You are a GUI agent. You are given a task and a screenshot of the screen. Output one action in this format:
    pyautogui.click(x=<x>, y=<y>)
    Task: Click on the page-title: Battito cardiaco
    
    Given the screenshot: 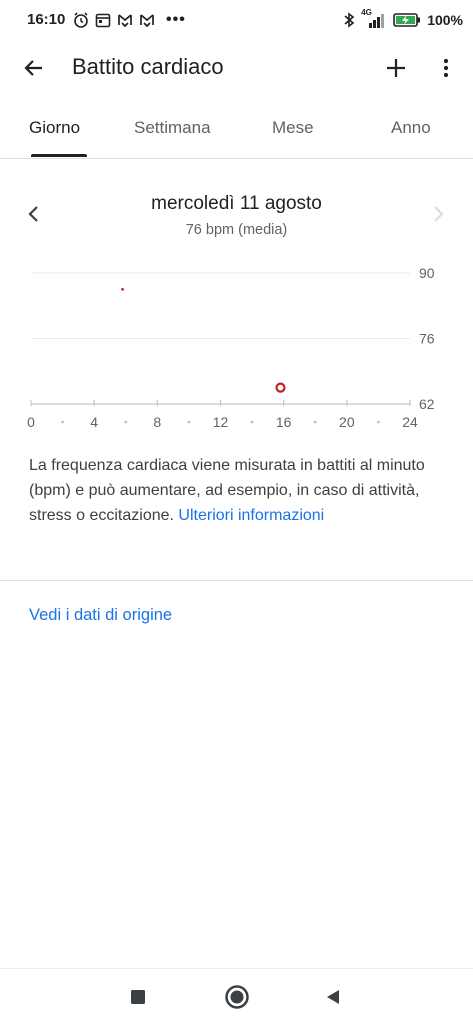 What is the action you would take?
    pyautogui.click(x=148, y=66)
    